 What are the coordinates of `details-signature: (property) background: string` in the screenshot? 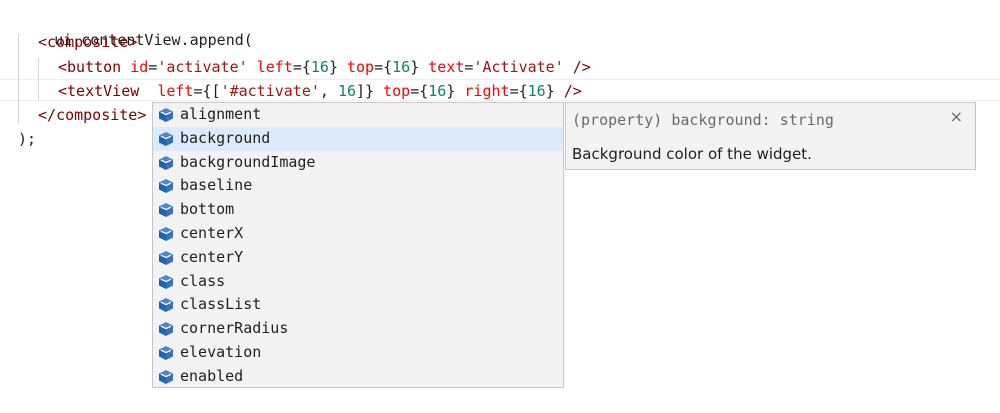 It's located at (703, 120).